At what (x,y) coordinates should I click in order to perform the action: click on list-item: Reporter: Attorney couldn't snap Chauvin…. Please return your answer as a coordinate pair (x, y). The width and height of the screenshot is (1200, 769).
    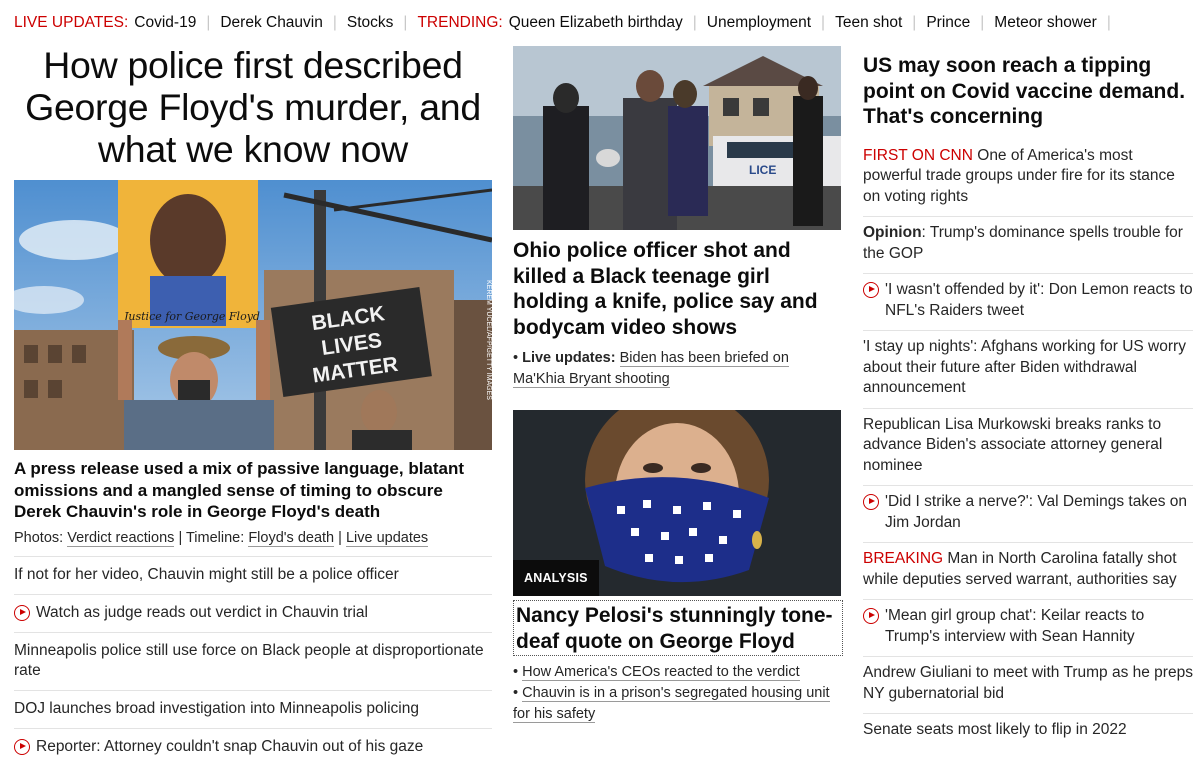
    Looking at the image, I should click on (253, 746).